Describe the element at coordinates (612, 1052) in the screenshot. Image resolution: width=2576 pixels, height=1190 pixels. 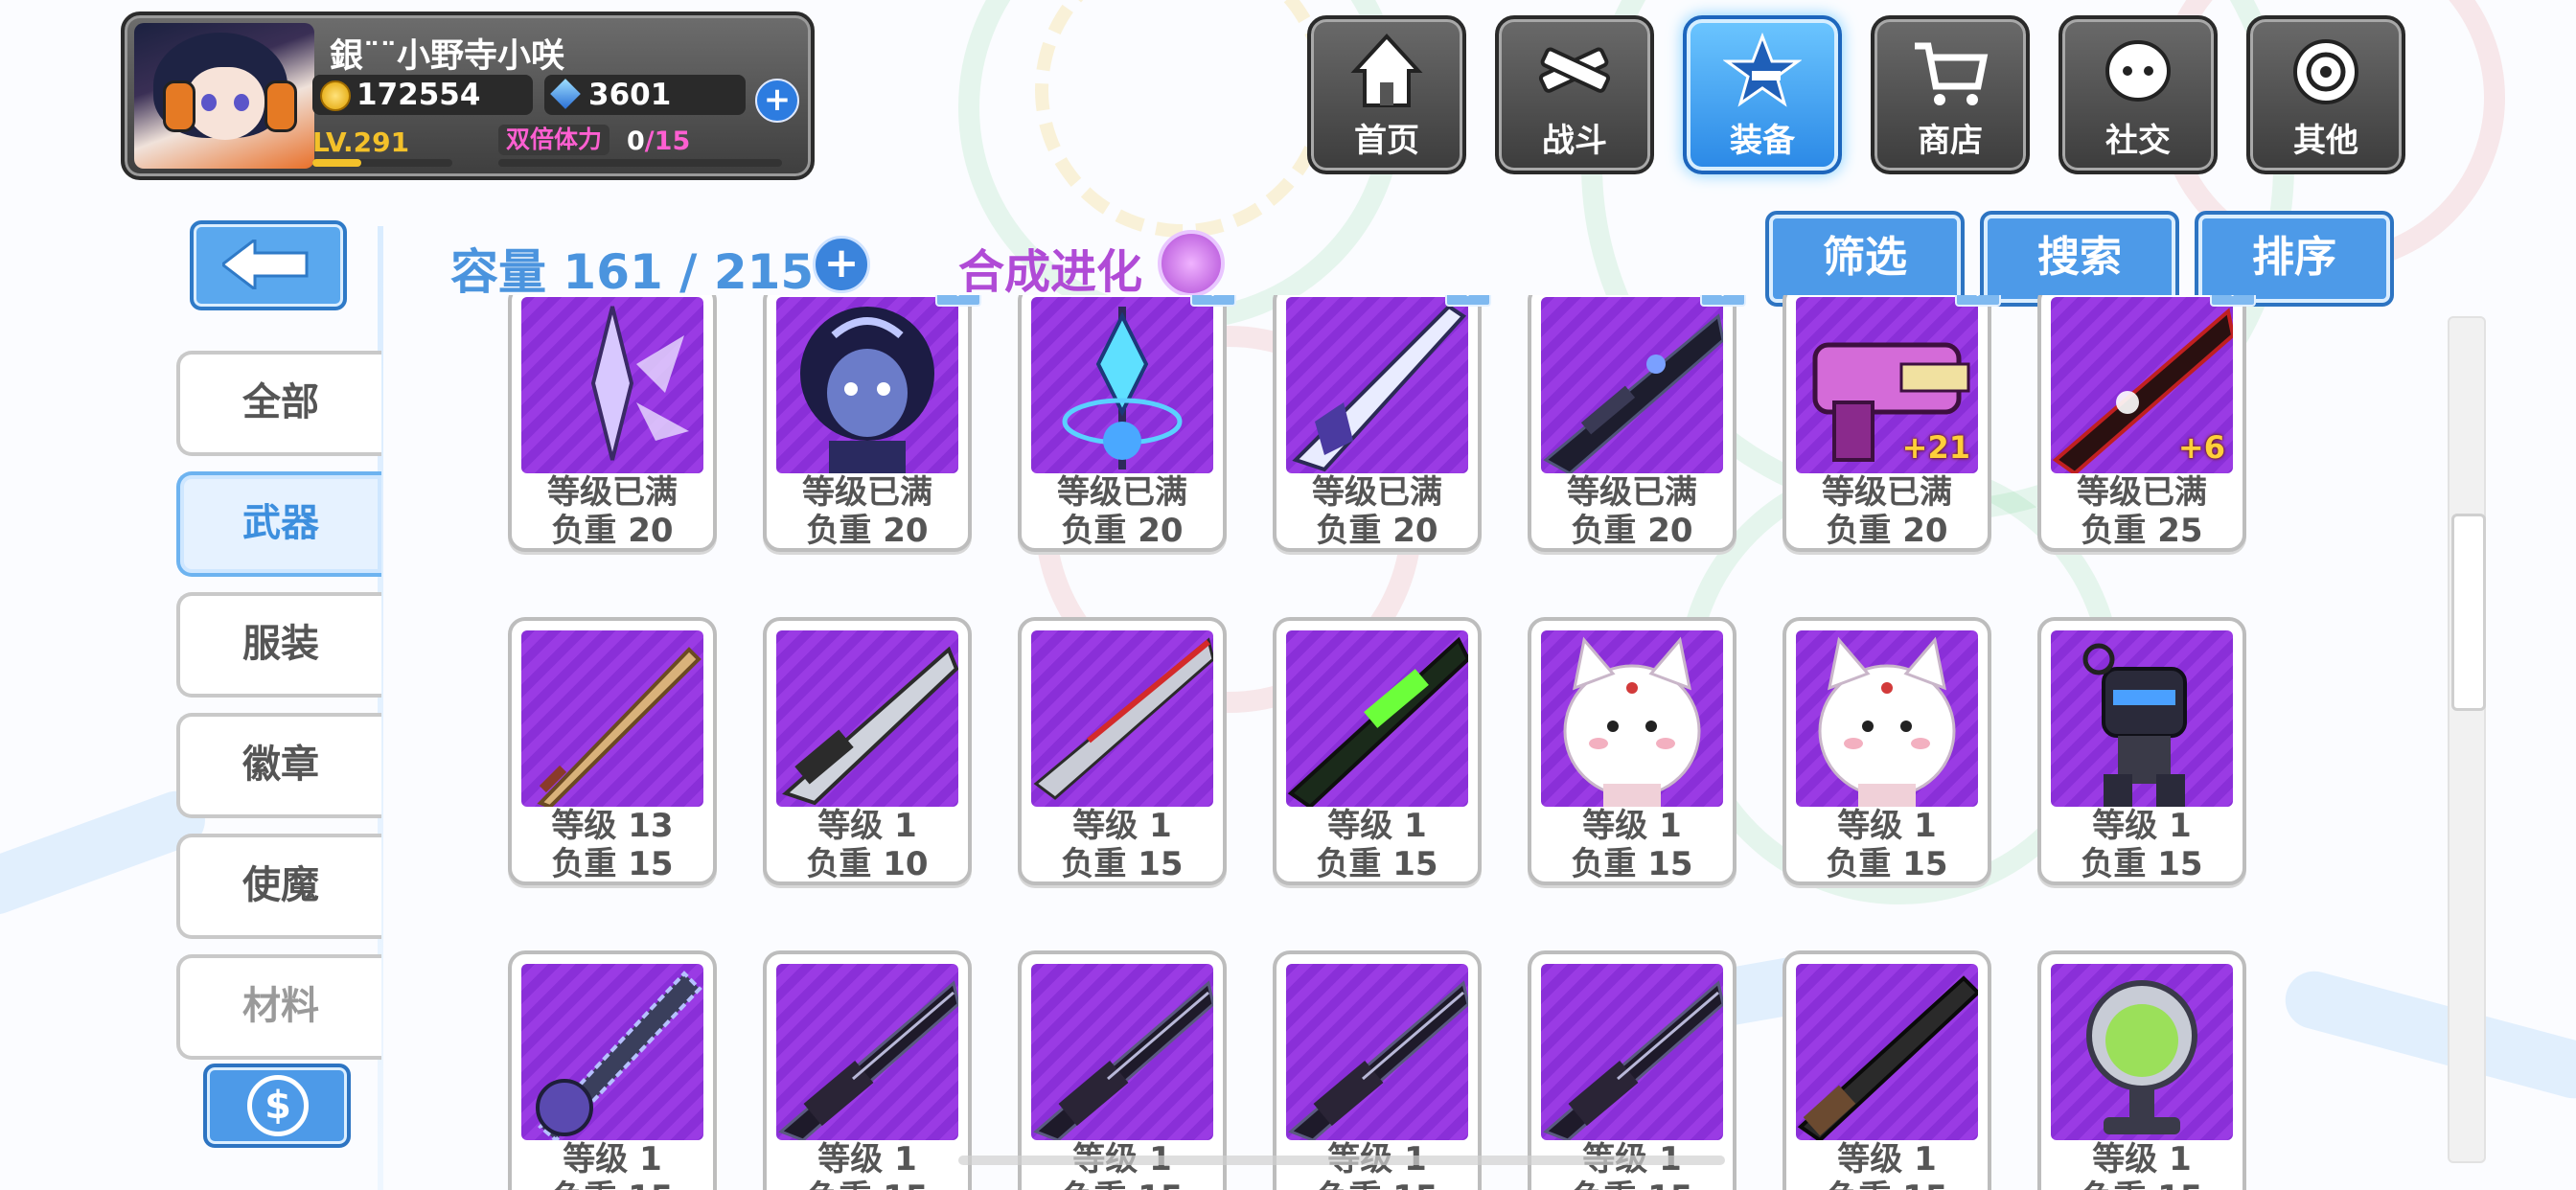
I see `chainsaw-icon` at that location.